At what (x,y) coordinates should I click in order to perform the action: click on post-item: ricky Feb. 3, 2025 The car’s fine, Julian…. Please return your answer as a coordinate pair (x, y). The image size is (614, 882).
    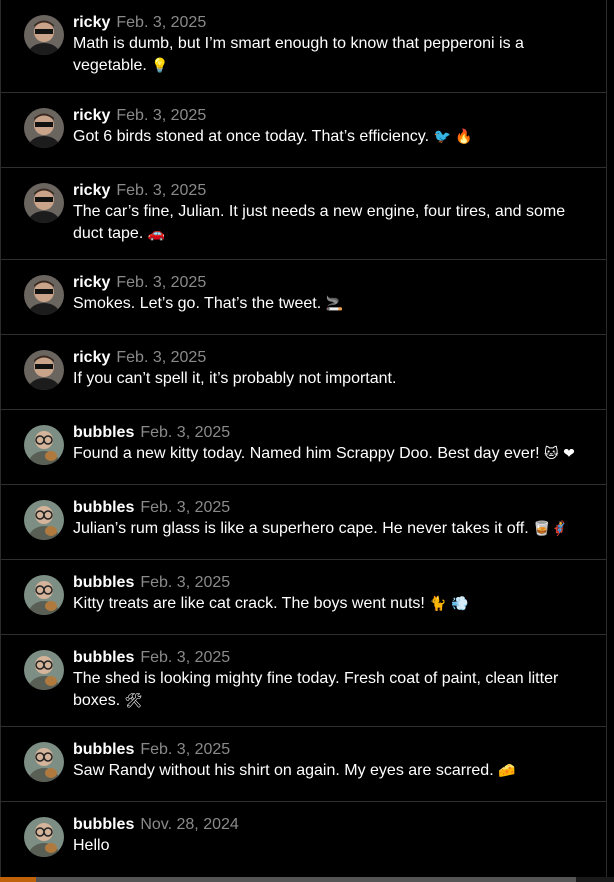
    Looking at the image, I should click on (303, 214).